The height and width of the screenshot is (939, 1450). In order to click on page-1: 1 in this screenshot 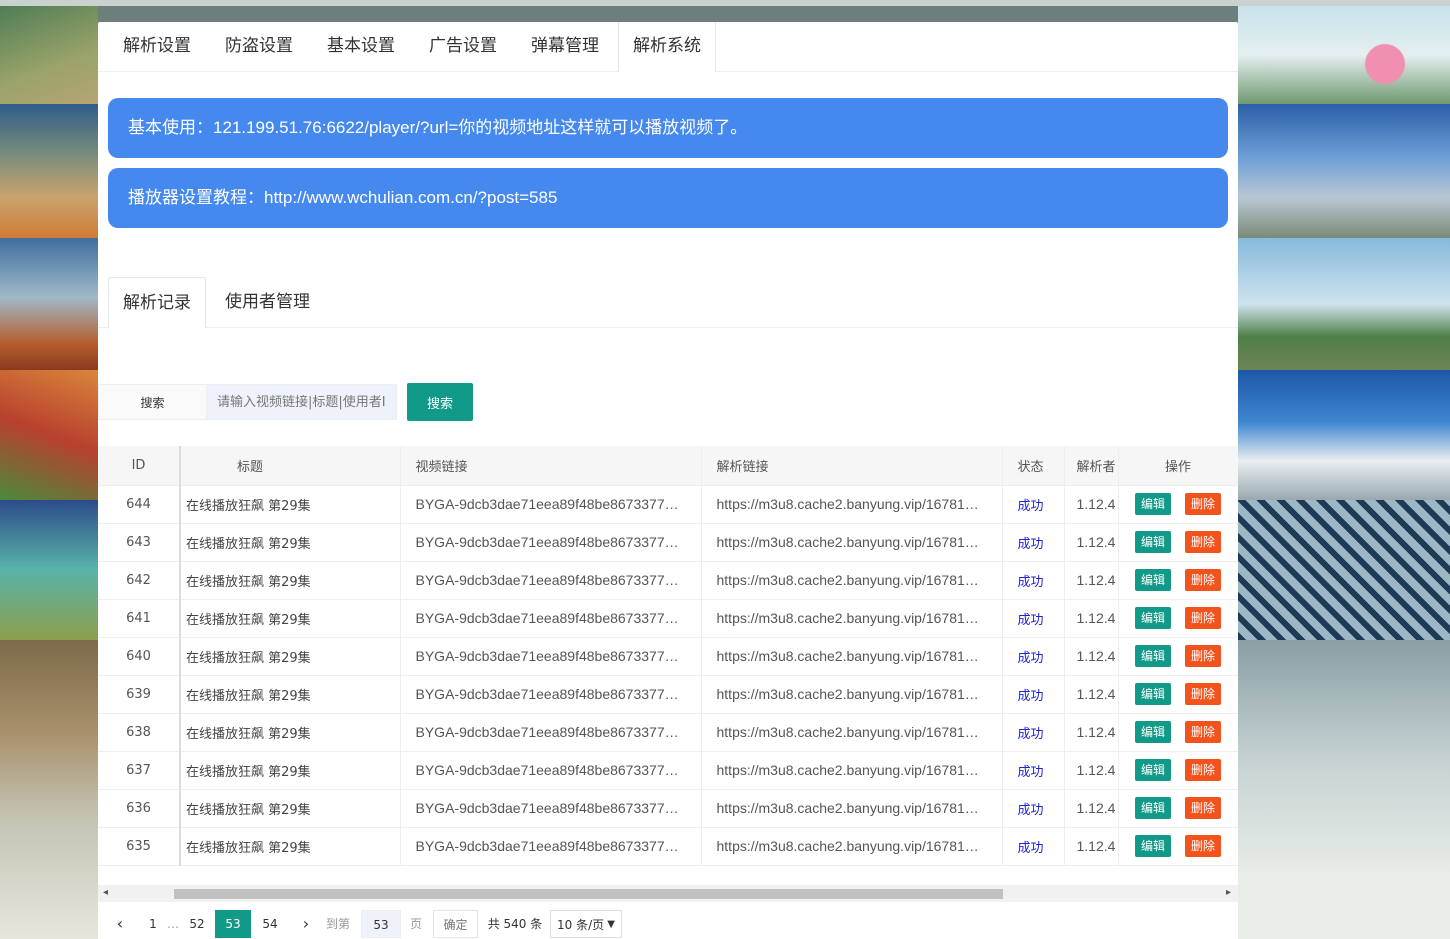, I will do `click(153, 924)`.